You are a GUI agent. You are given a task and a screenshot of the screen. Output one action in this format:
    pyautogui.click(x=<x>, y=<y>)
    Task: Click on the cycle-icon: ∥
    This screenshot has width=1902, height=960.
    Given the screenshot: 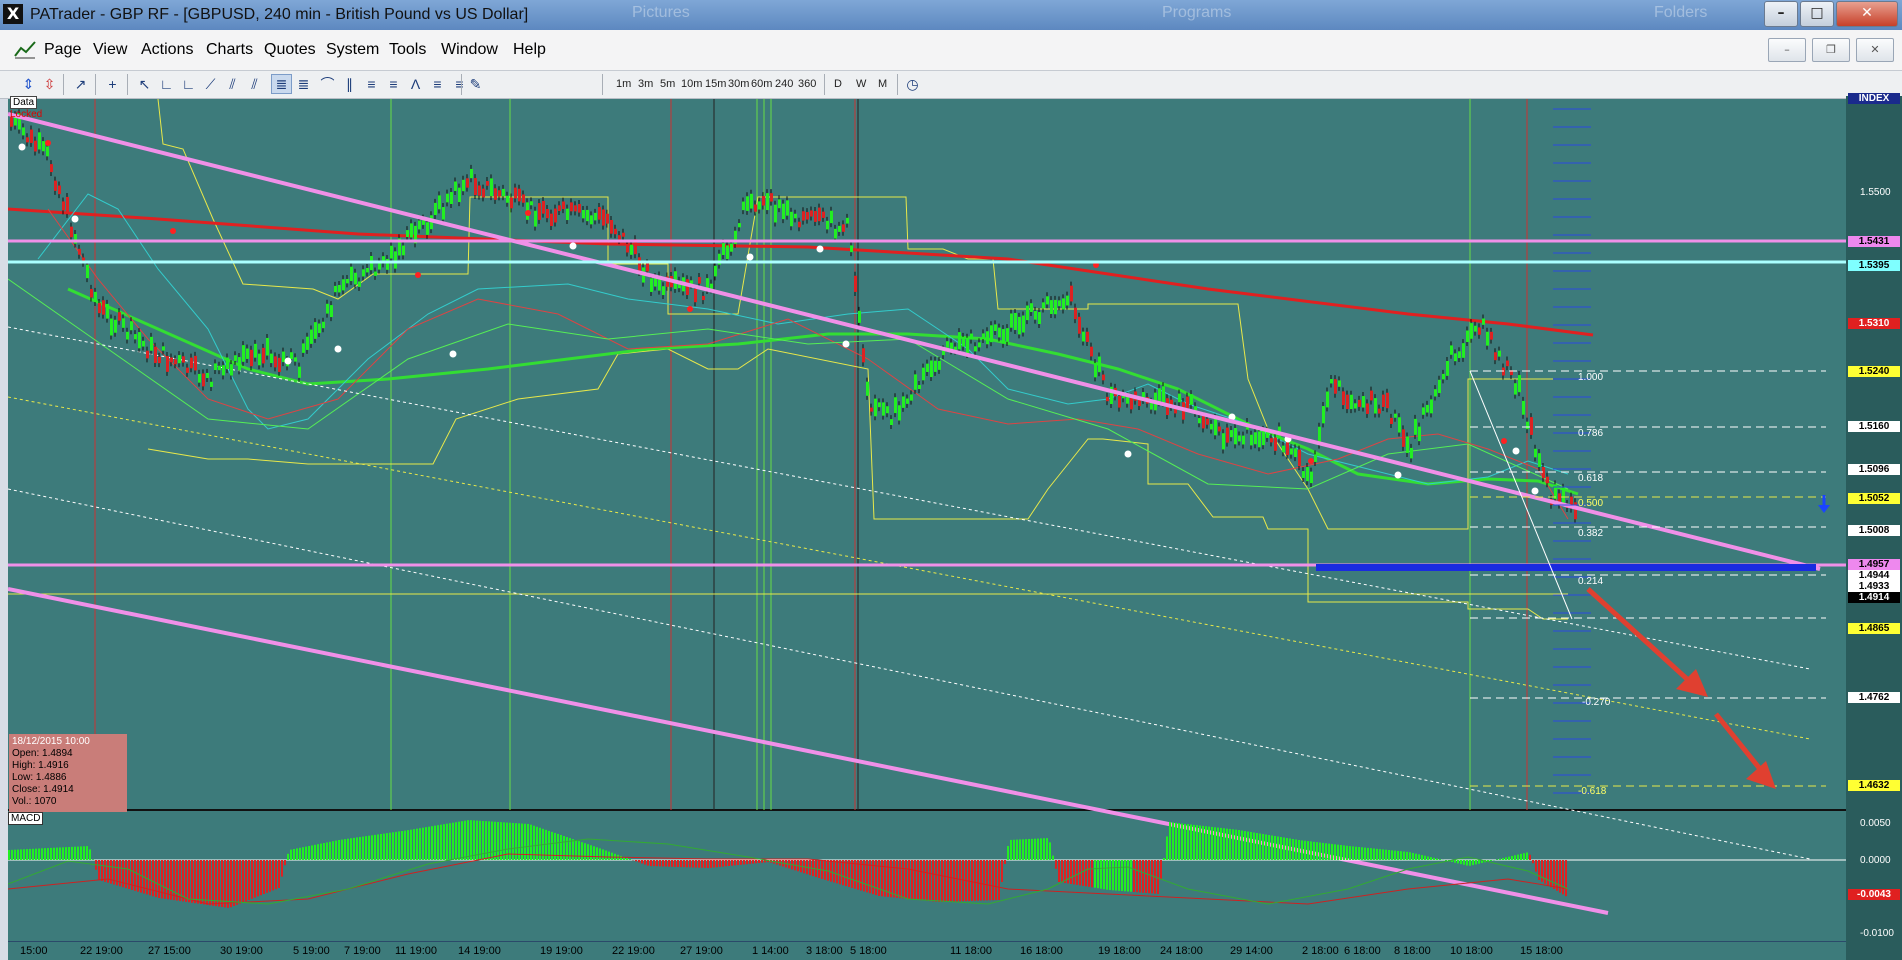 What is the action you would take?
    pyautogui.click(x=349, y=84)
    